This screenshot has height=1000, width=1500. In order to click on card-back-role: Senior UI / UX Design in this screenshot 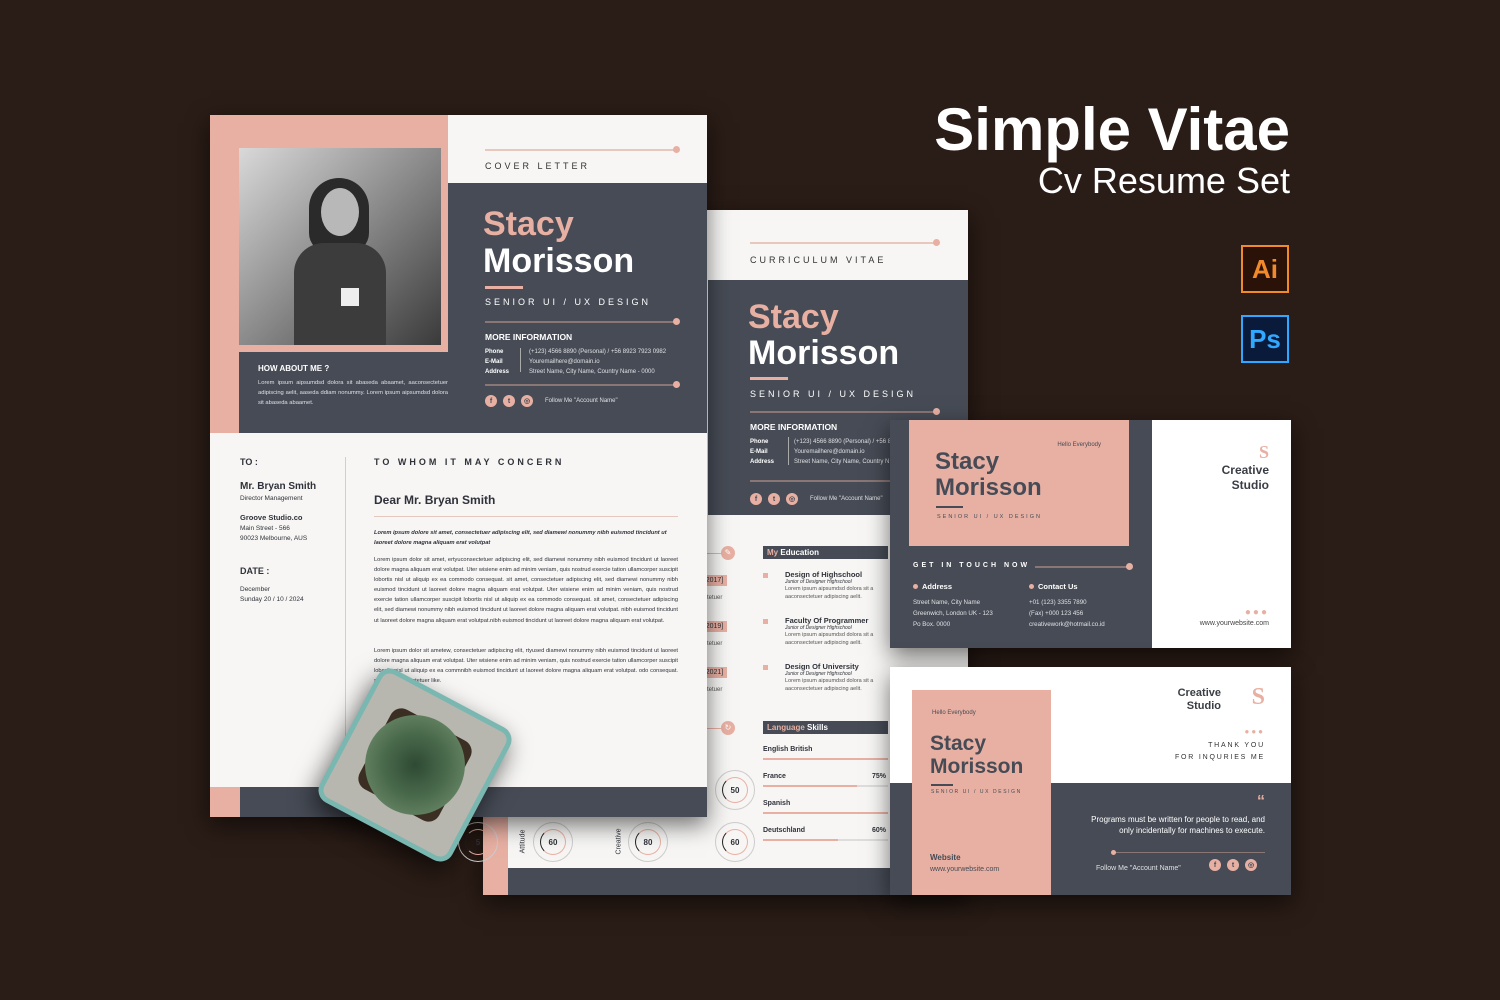, I will do `click(976, 792)`.